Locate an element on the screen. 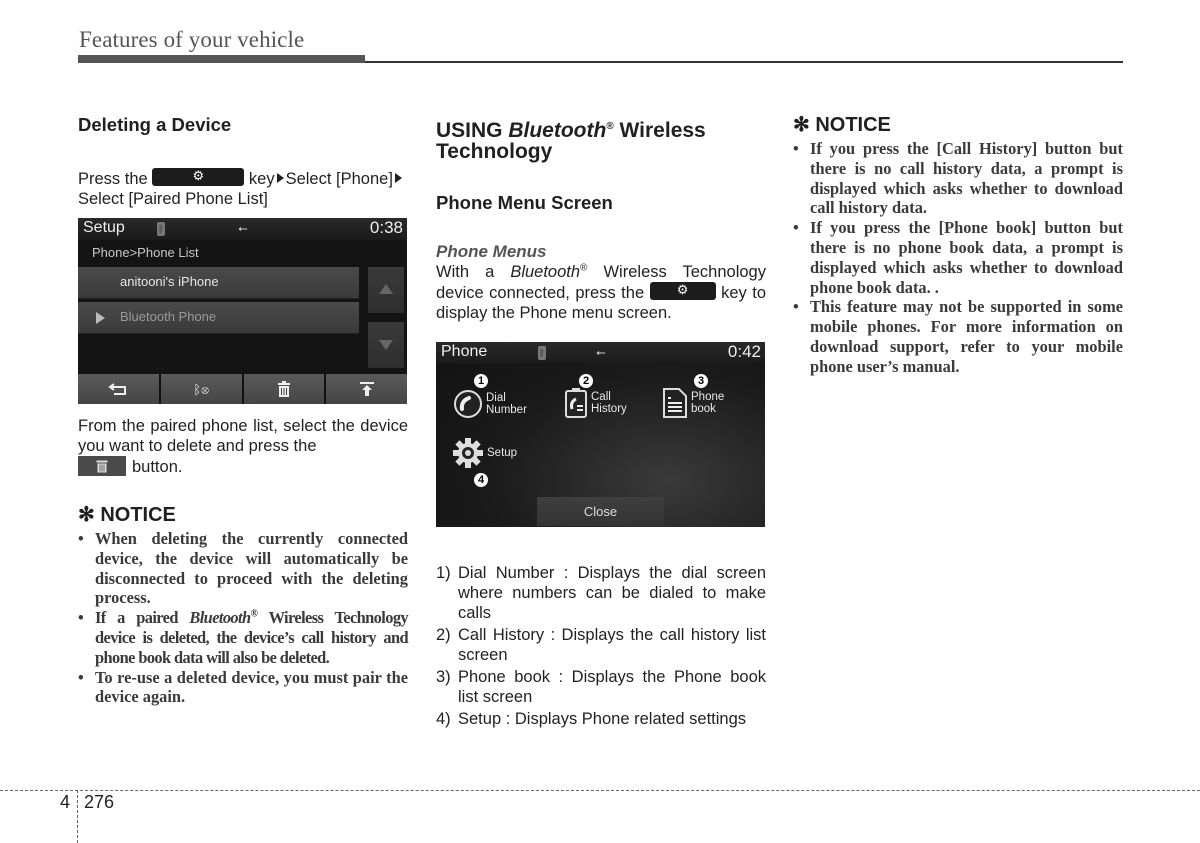 The height and width of the screenshot is (843, 1200). bottom-toolbar: ᛒ⊗ is located at coordinates (242, 389).